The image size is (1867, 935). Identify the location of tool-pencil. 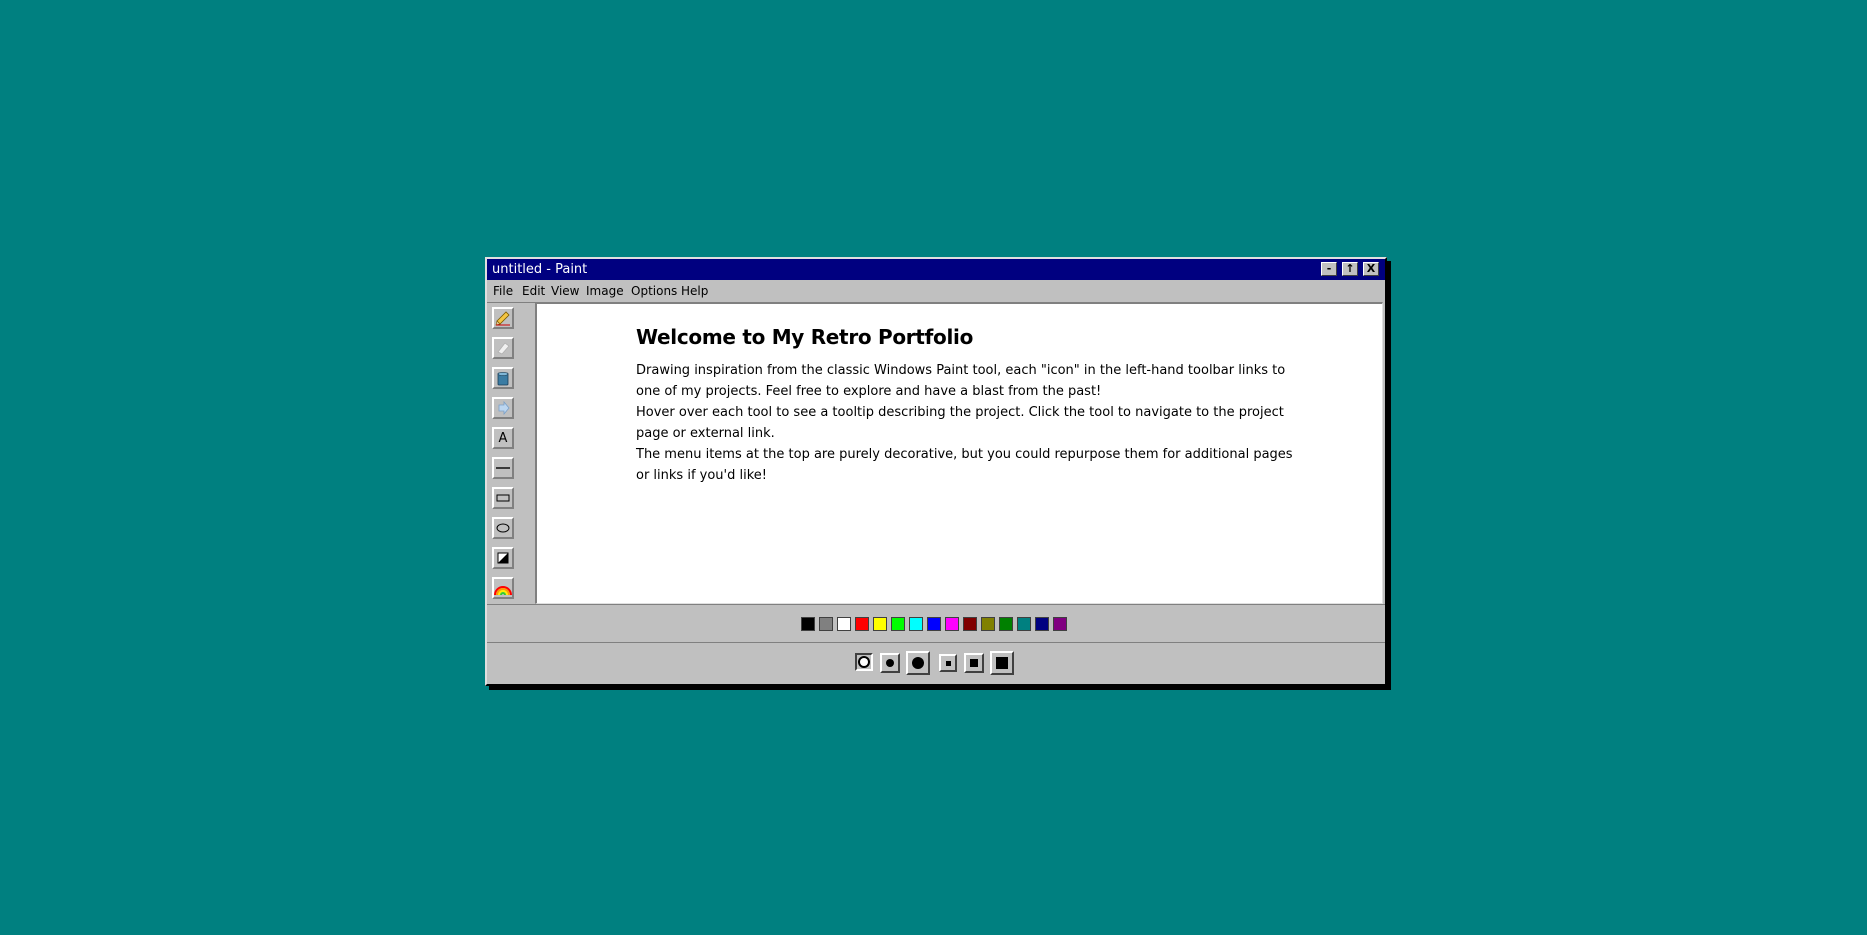
(503, 318).